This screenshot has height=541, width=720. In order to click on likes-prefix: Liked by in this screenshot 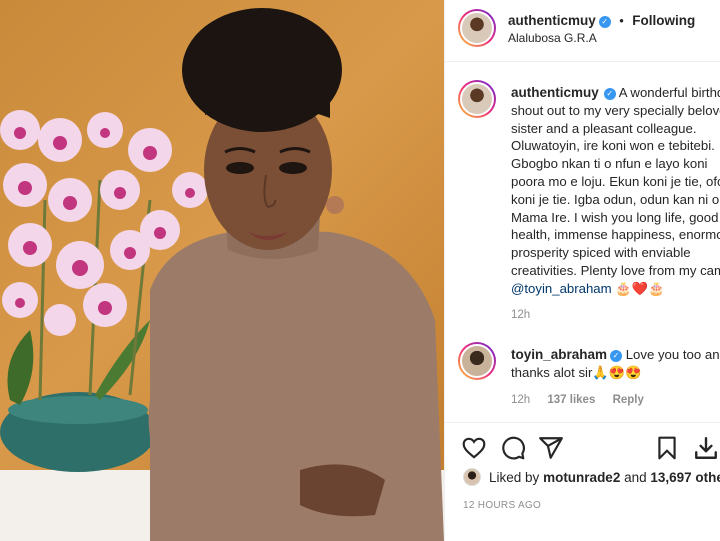, I will do `click(514, 477)`.